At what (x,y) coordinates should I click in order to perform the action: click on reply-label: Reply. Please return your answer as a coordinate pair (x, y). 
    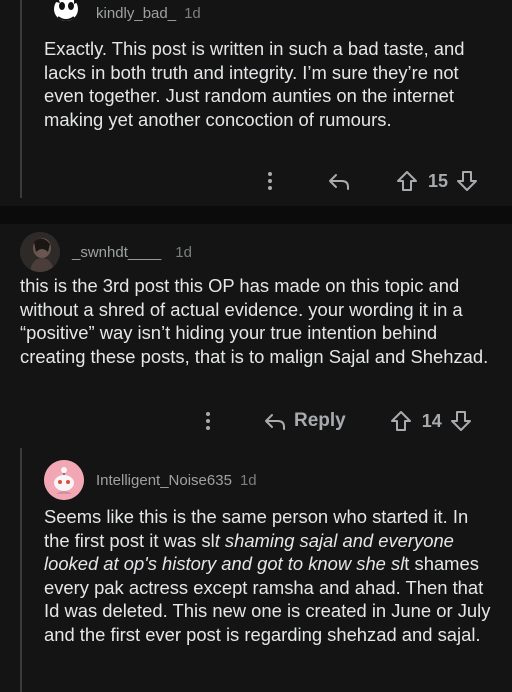
    Looking at the image, I should click on (320, 420).